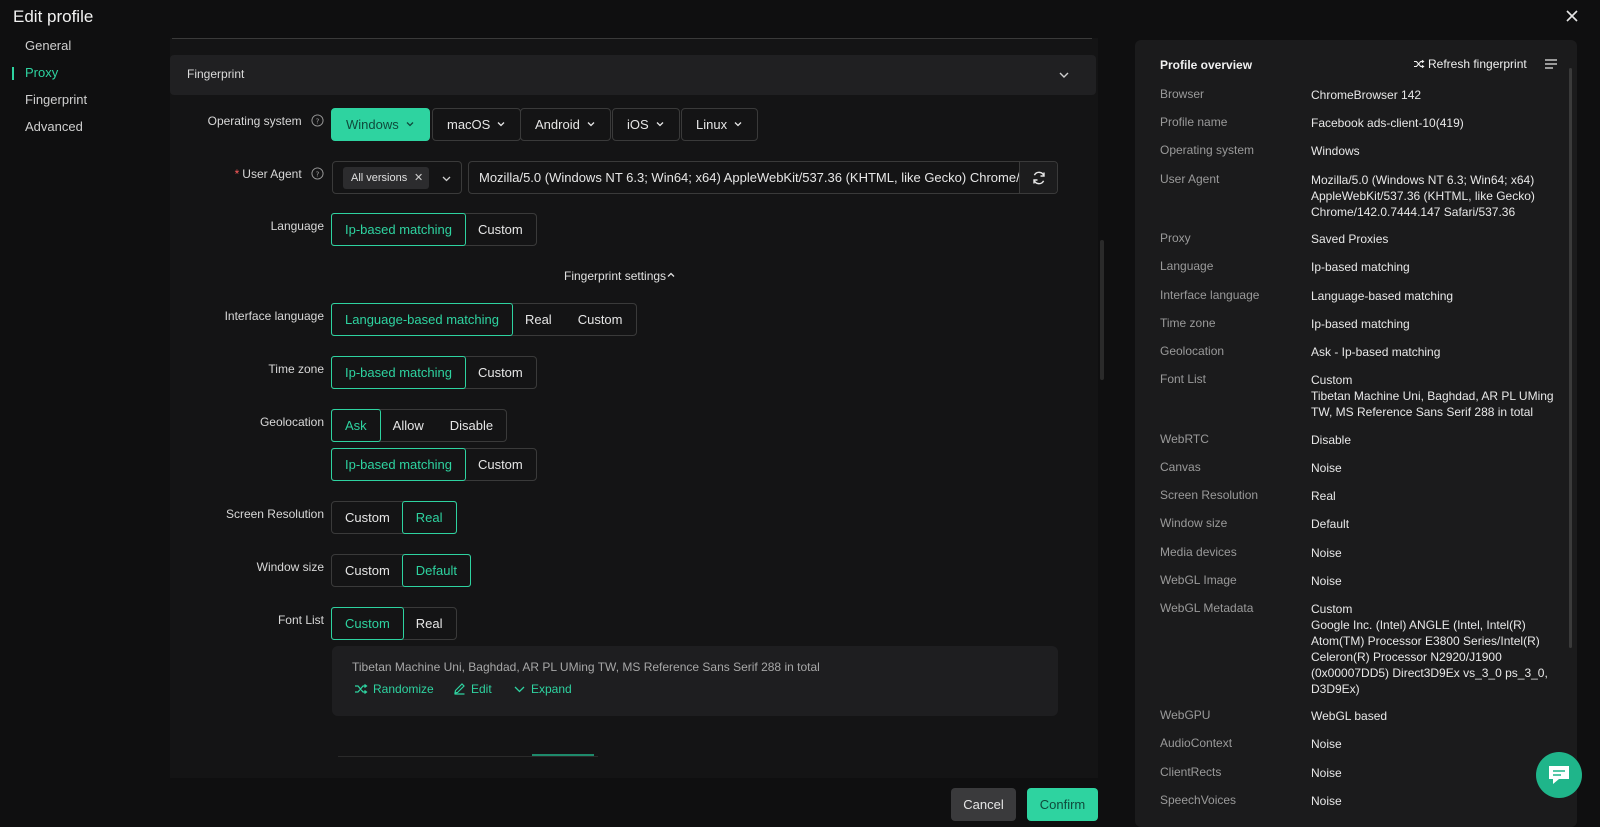 The width and height of the screenshot is (1600, 827). Describe the element at coordinates (237, 174) in the screenshot. I see `required-marker: *` at that location.